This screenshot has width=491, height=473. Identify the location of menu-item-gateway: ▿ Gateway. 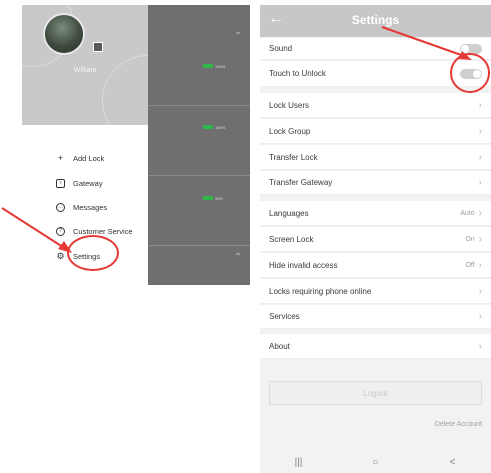
(79, 183).